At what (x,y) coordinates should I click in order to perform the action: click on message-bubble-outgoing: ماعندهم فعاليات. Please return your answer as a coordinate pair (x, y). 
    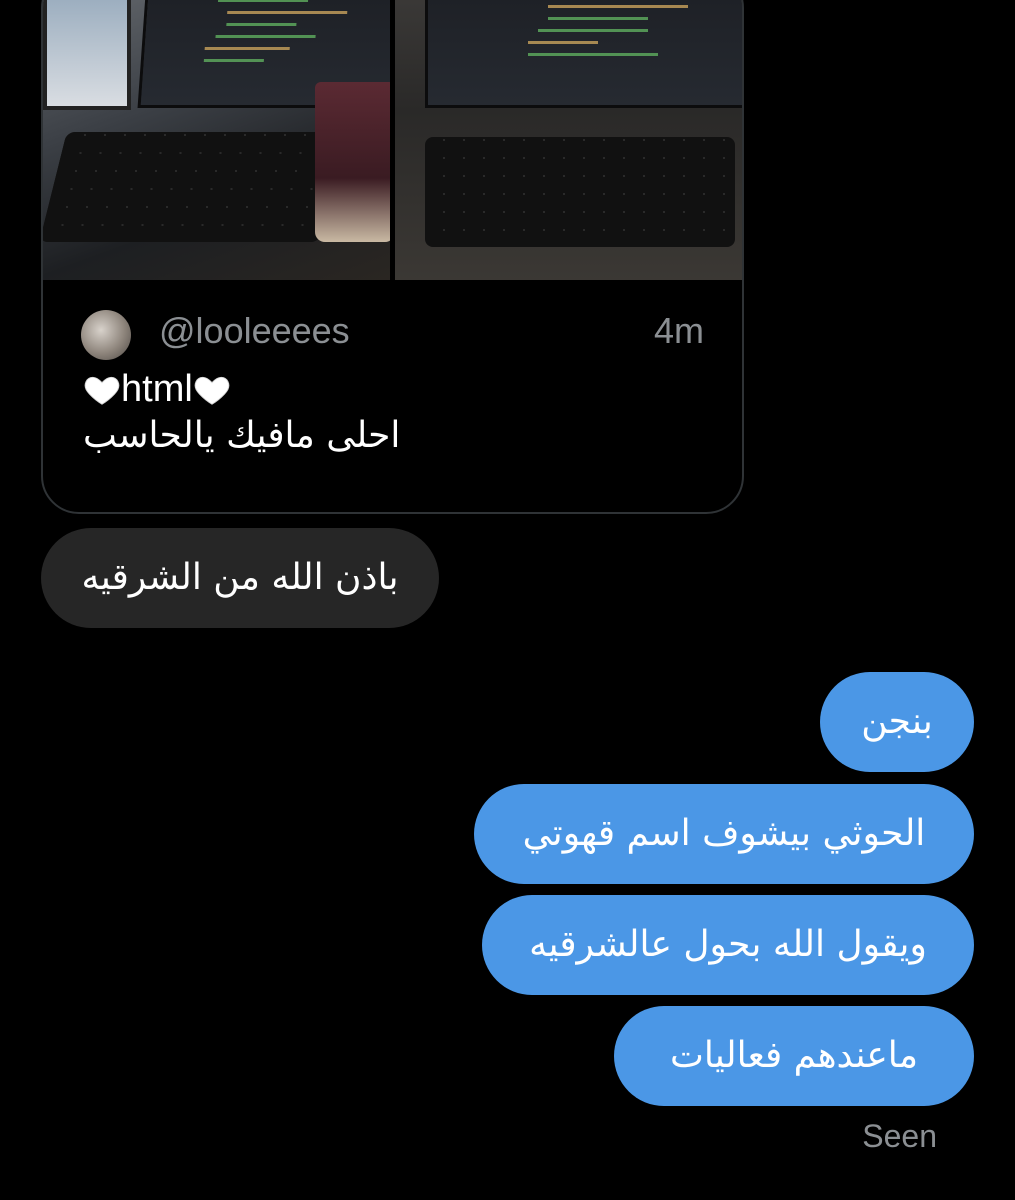
    Looking at the image, I should click on (794, 1056).